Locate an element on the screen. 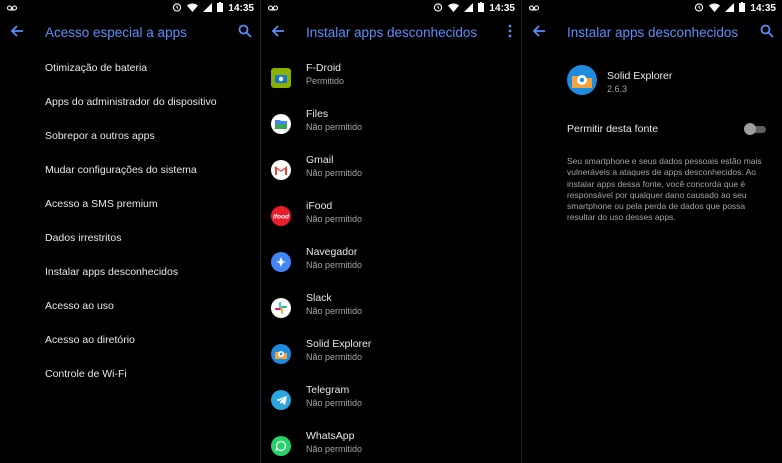  page-title: Acesso especial a apps is located at coordinates (116, 32).